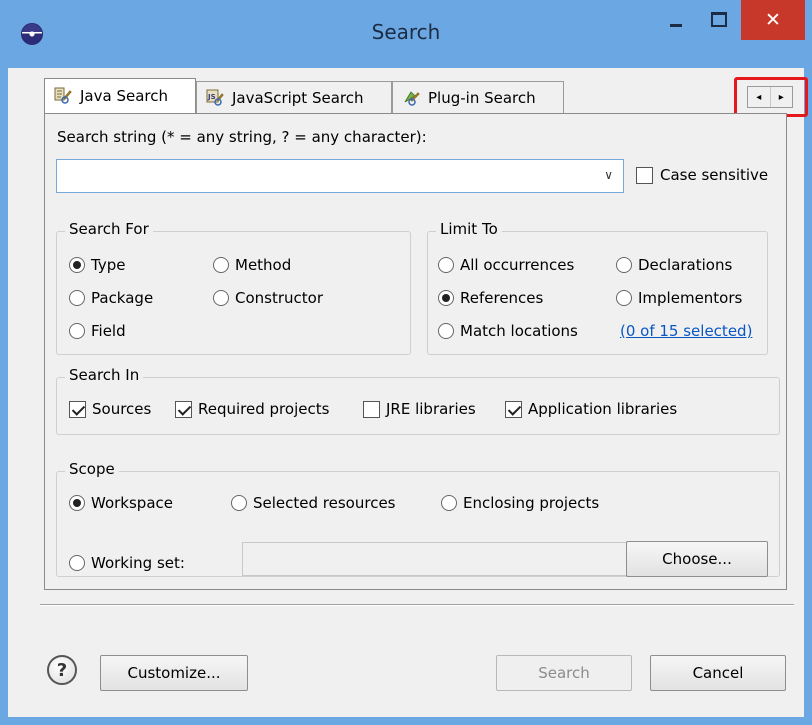 The height and width of the screenshot is (725, 812). What do you see at coordinates (97, 331) in the screenshot?
I see `radio-field: Field` at bounding box center [97, 331].